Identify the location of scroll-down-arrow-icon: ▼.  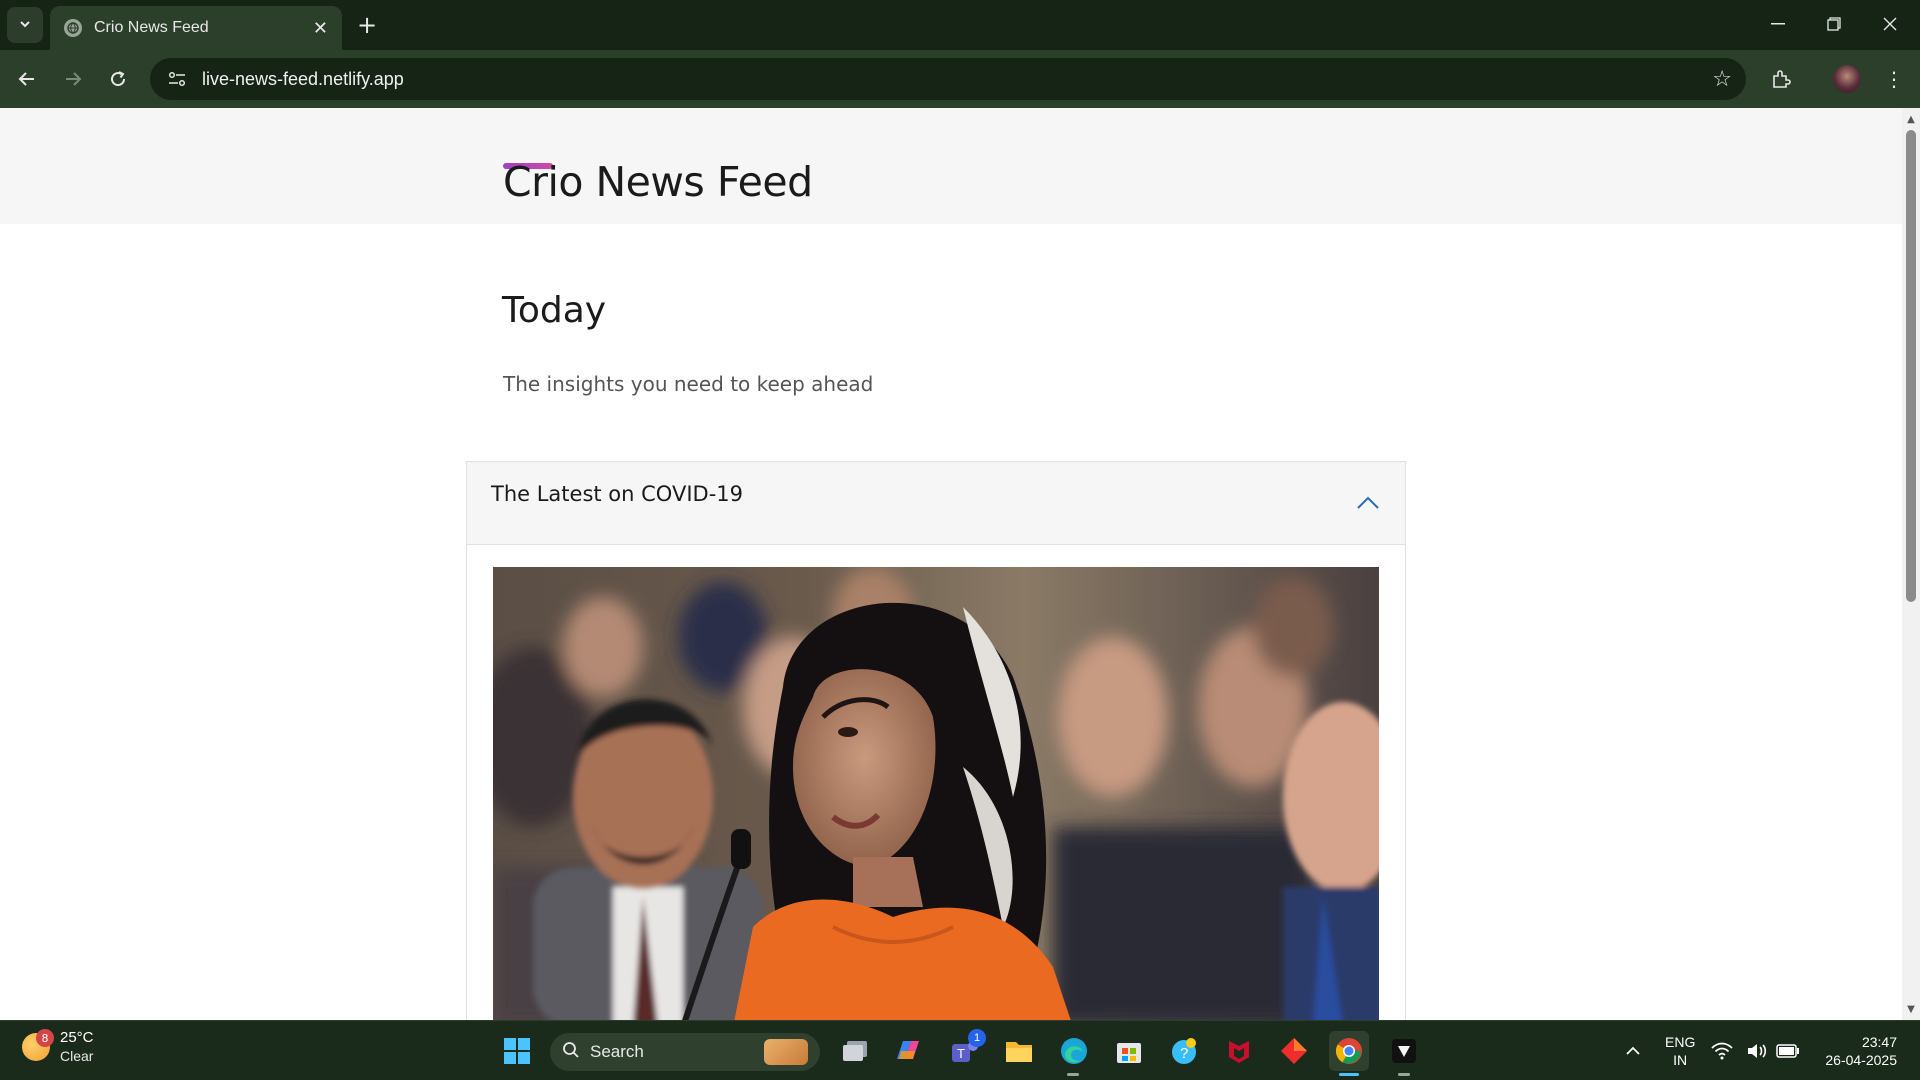
(1911, 1009).